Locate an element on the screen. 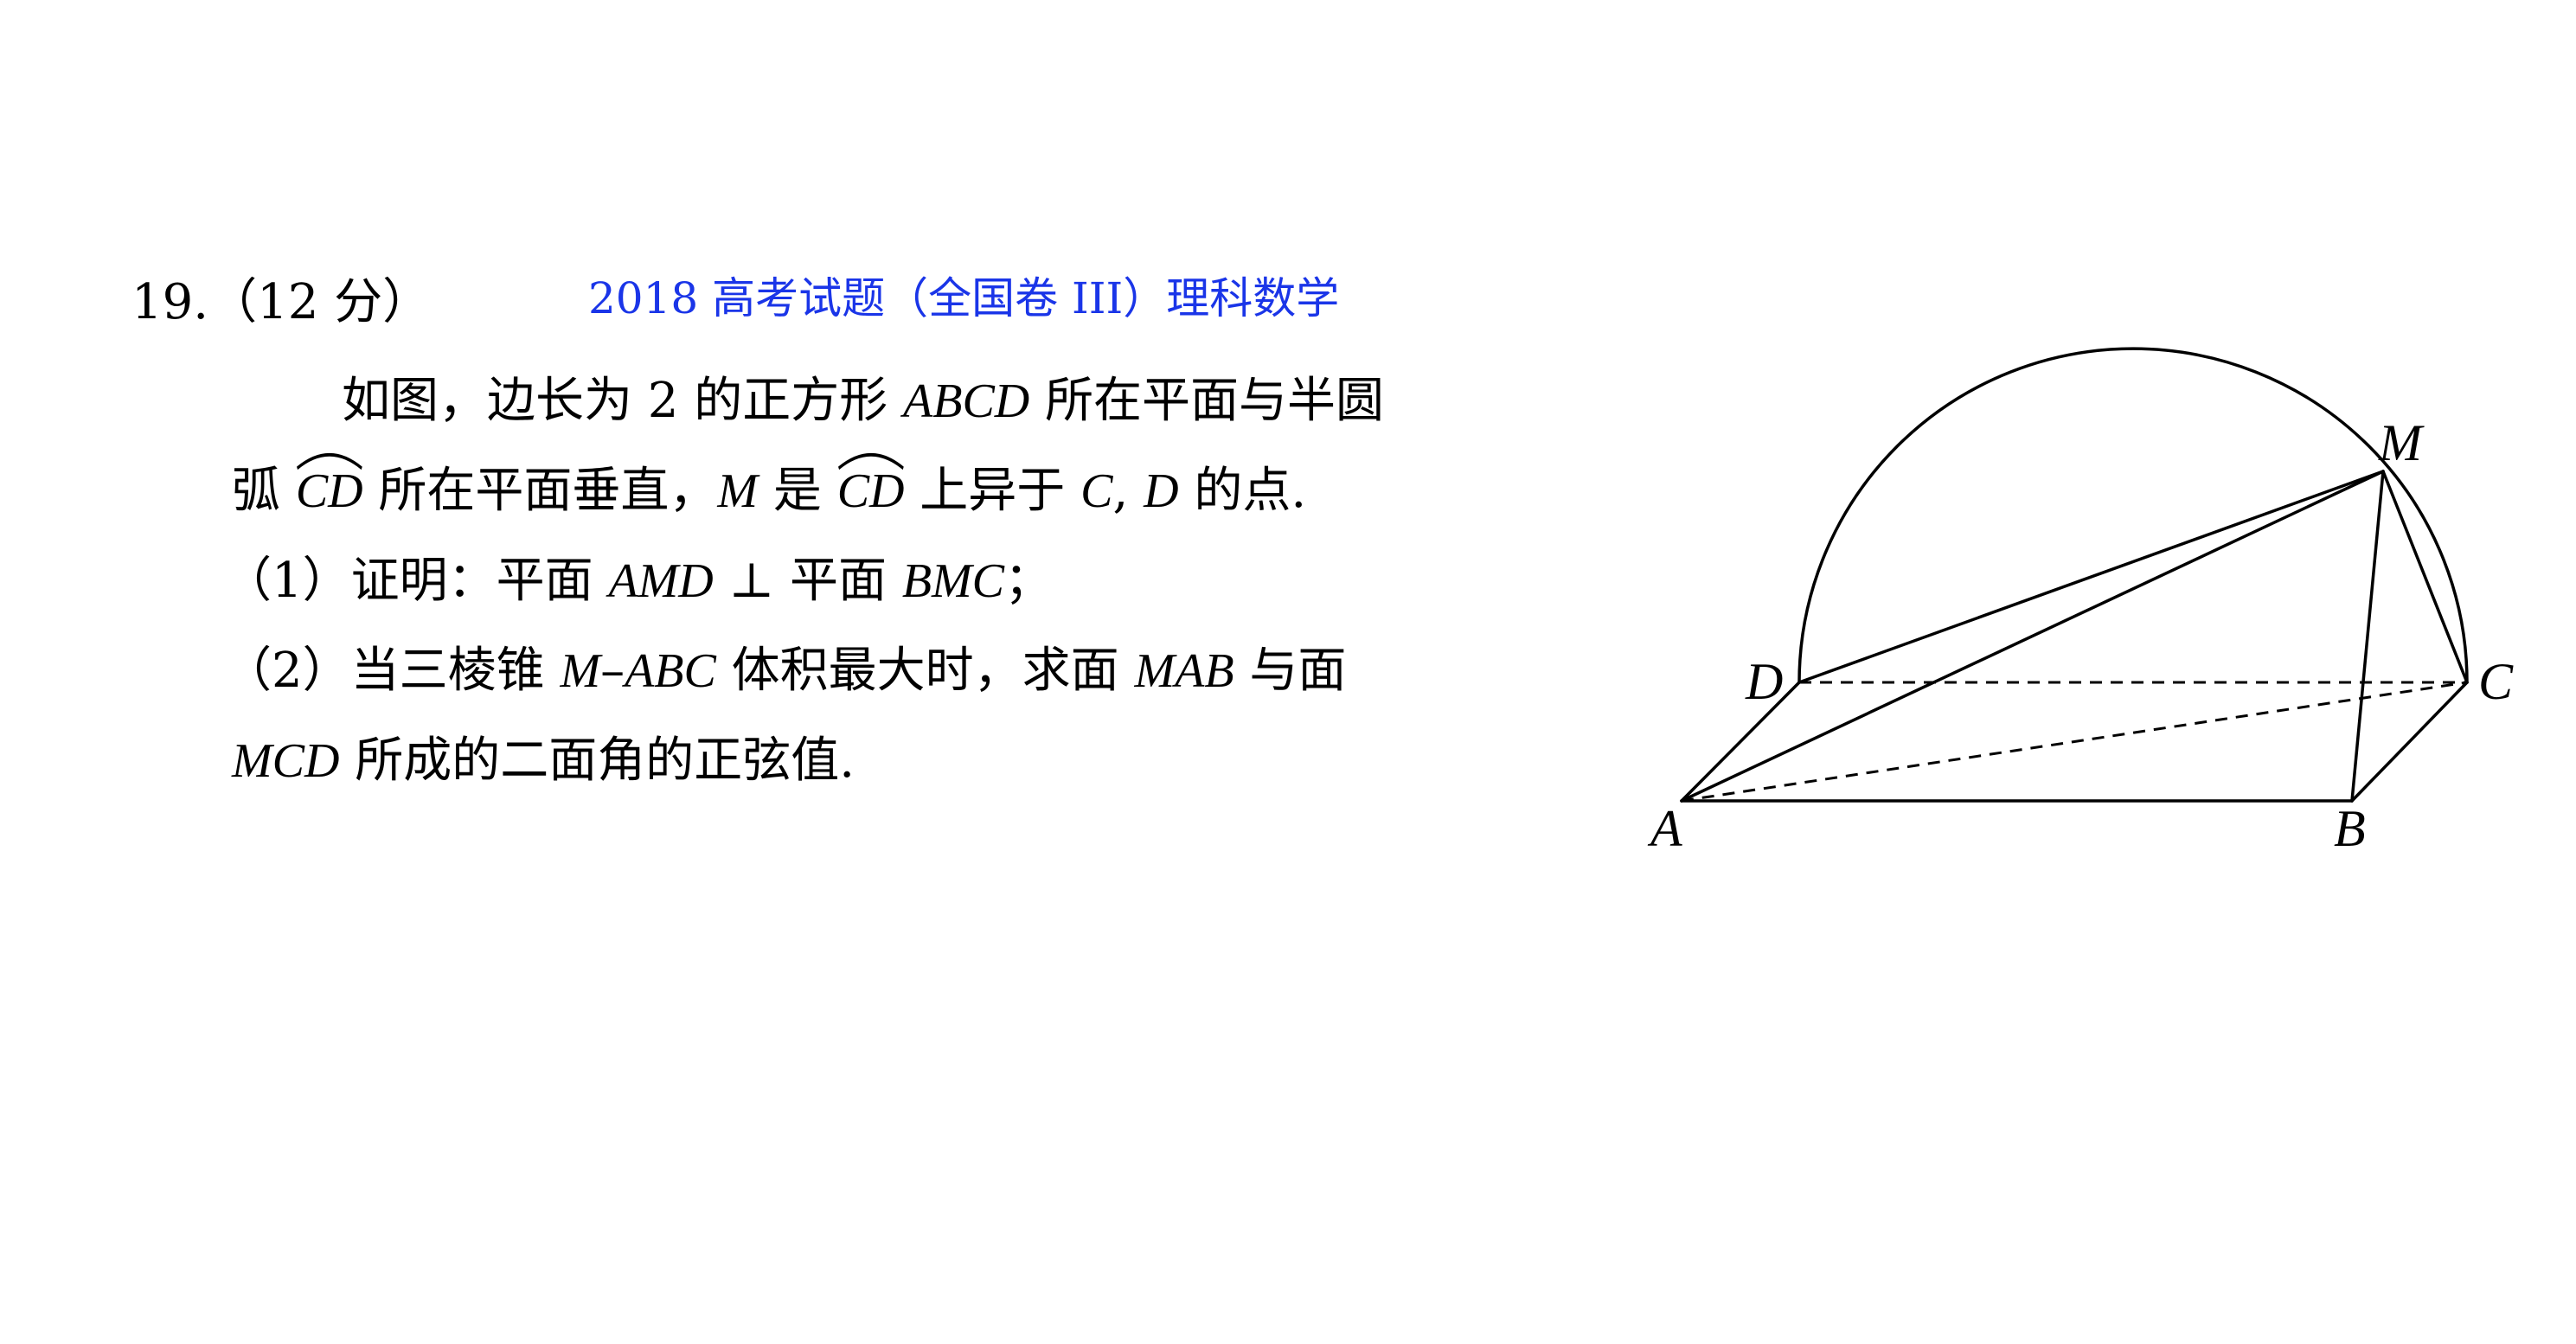  statement-text: 的点. is located at coordinates (1242, 491).